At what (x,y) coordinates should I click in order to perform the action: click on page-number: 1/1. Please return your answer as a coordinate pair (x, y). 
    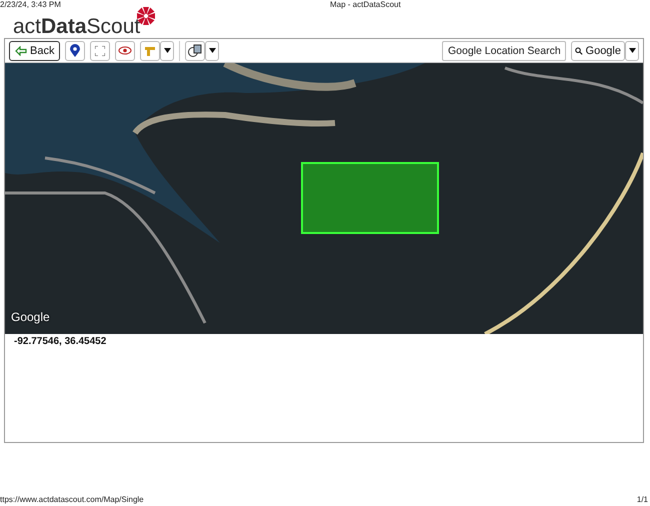
    Looking at the image, I should click on (642, 499).